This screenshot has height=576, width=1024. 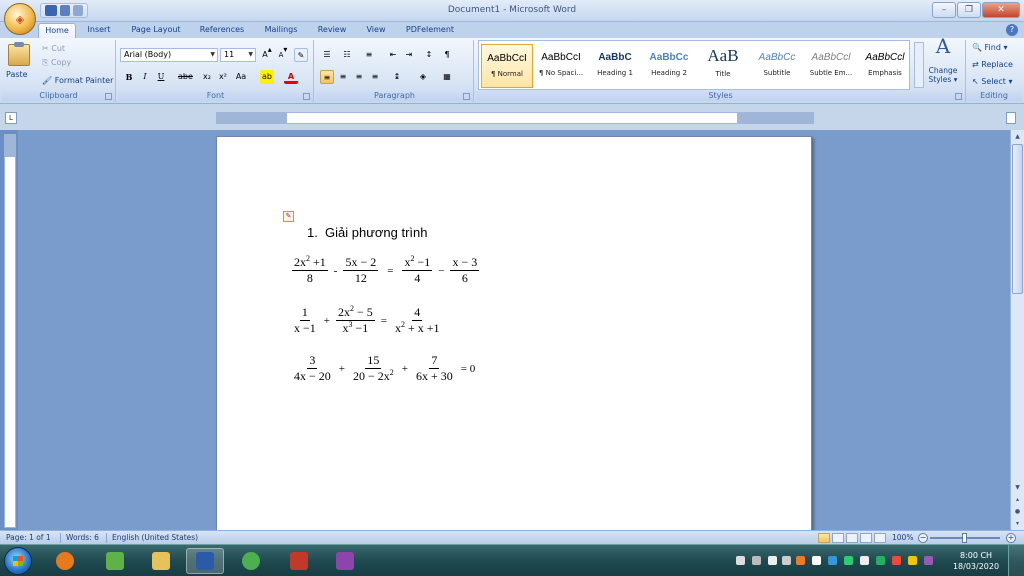 What do you see at coordinates (222, 30) in the screenshot?
I see `tab-references: References` at bounding box center [222, 30].